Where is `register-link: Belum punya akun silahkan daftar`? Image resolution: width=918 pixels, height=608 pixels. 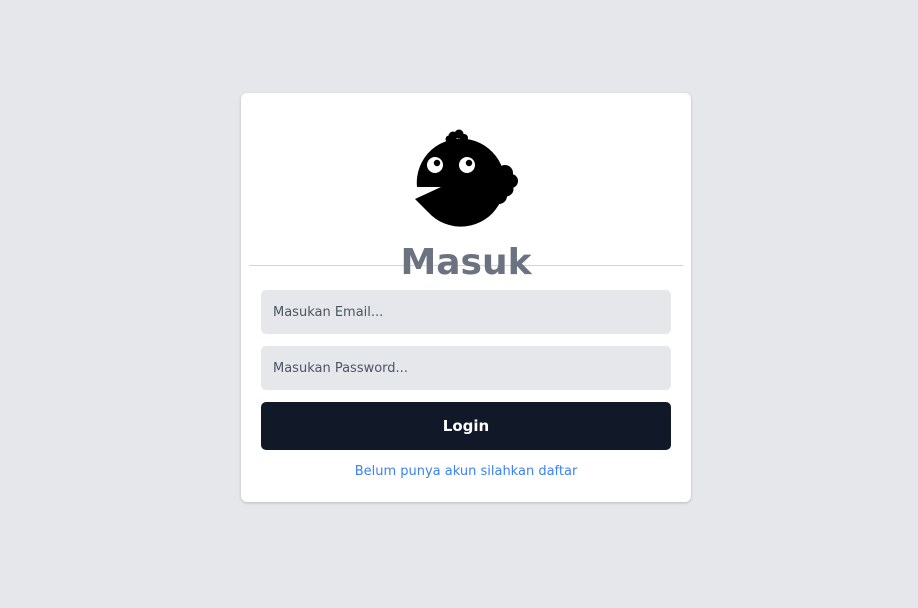
register-link: Belum punya akun silahkan daftar is located at coordinates (466, 471).